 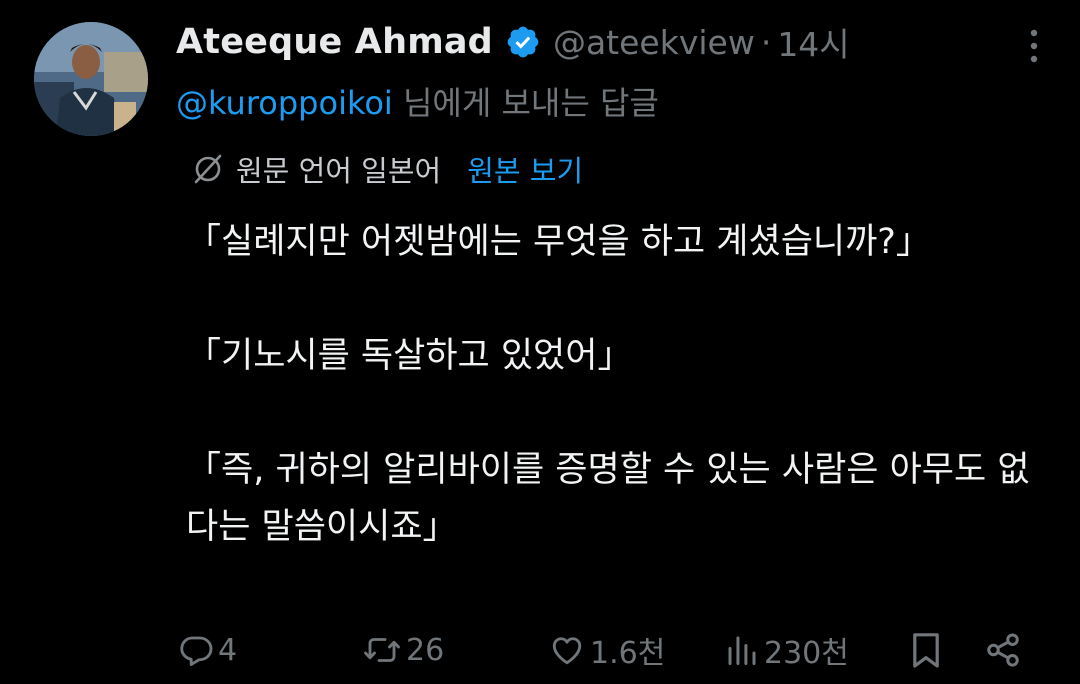 I want to click on share-button, so click(x=1003, y=650).